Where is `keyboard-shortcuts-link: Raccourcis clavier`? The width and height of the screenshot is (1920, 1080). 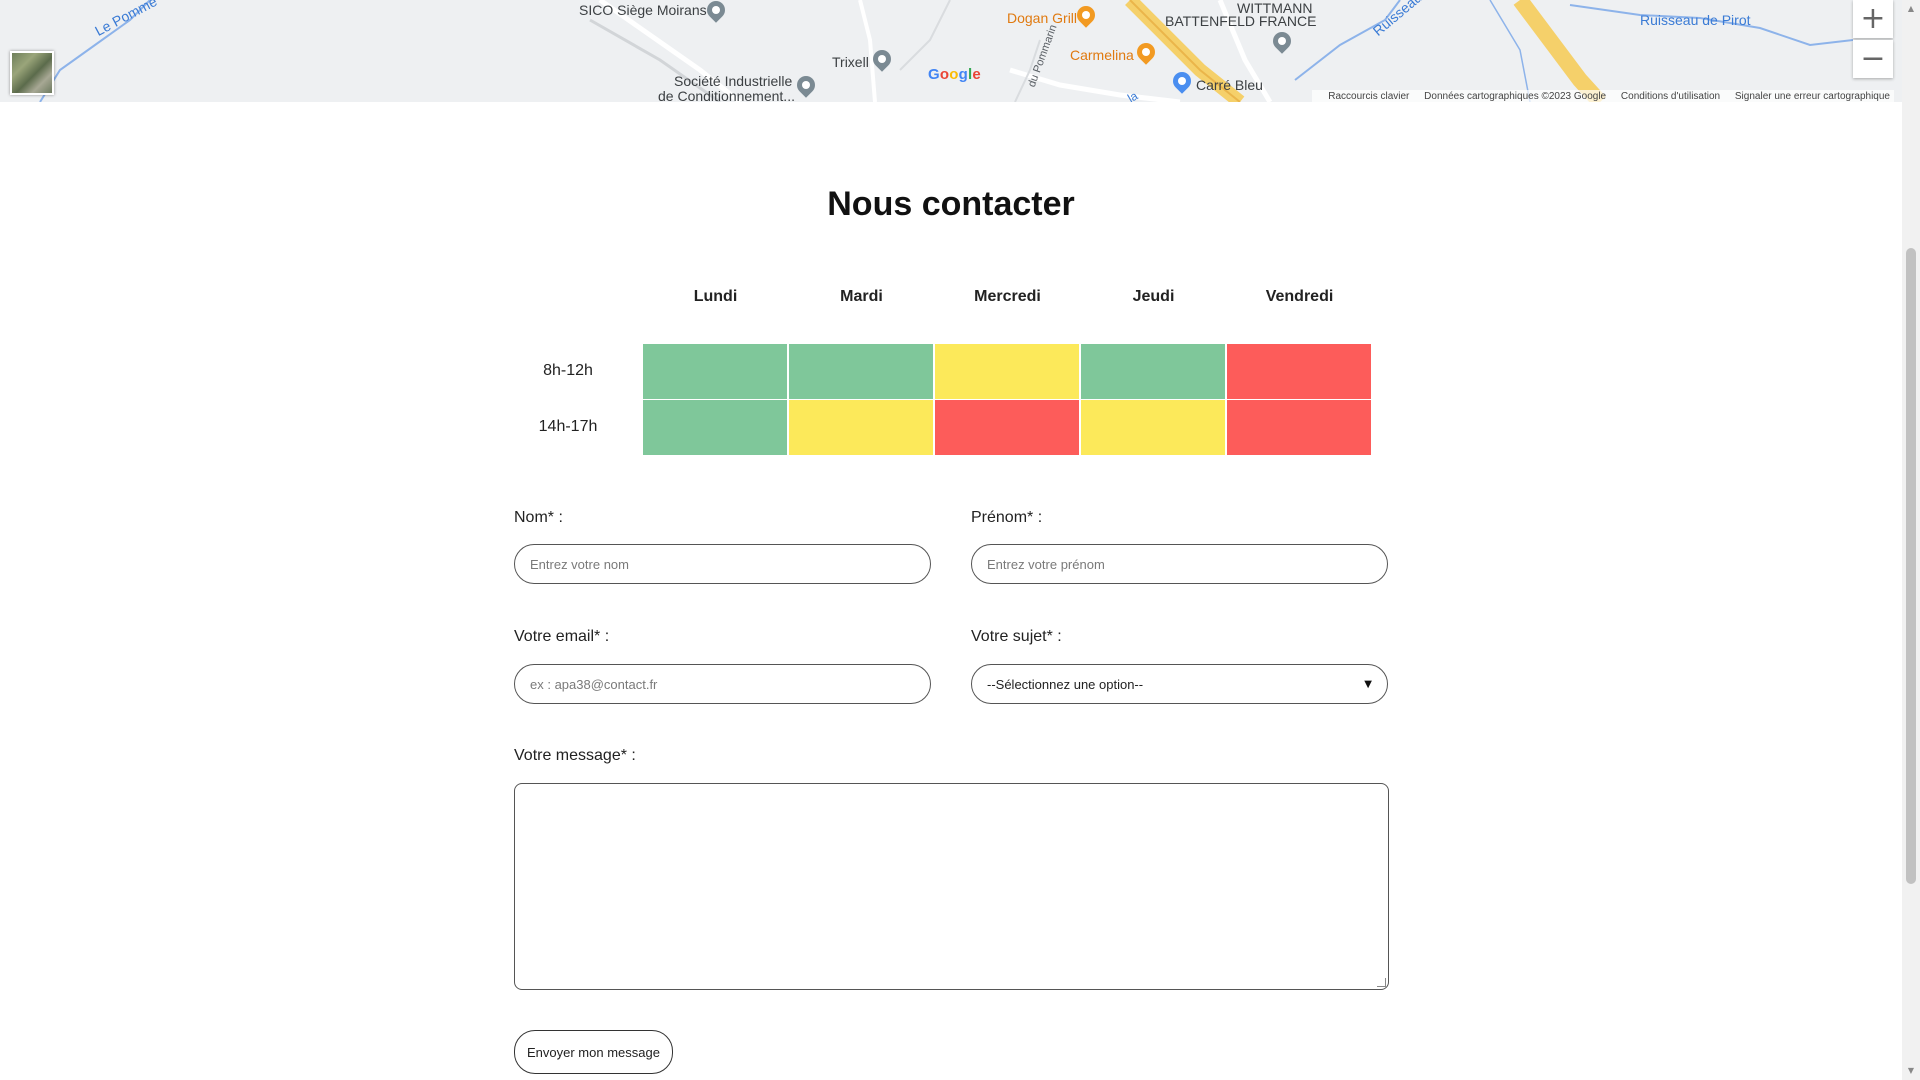 keyboard-shortcuts-link: Raccourcis clavier is located at coordinates (1368, 96).